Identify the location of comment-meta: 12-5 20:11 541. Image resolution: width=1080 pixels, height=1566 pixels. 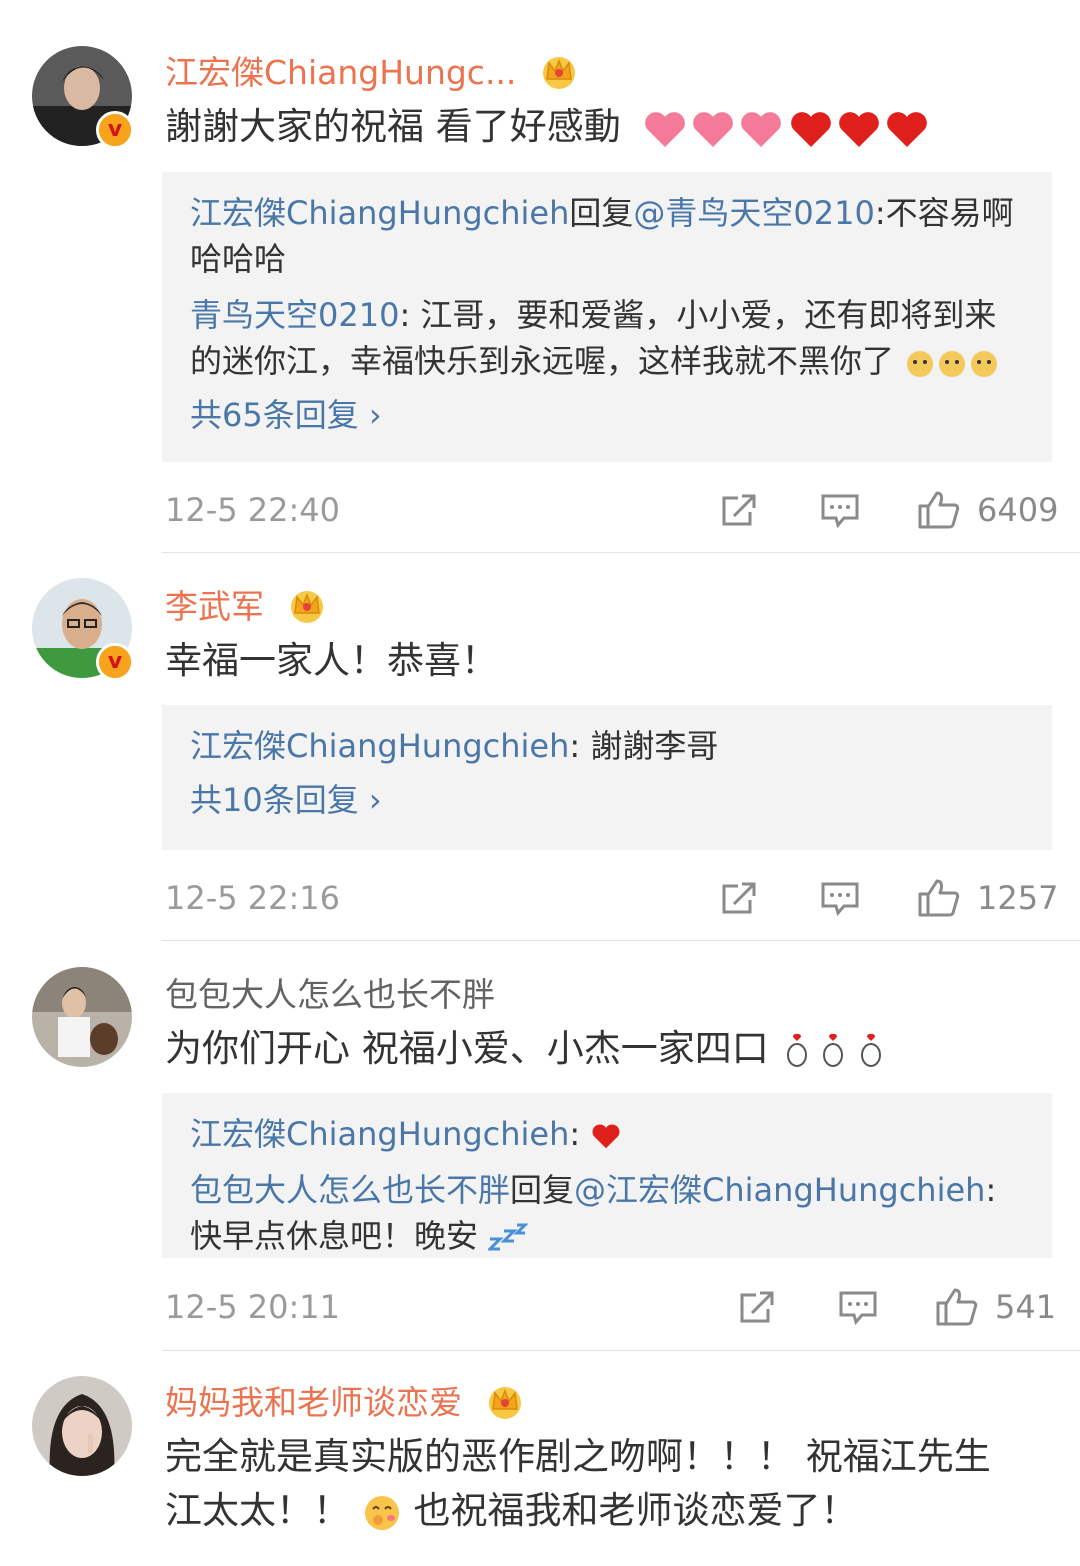
(610, 1308).